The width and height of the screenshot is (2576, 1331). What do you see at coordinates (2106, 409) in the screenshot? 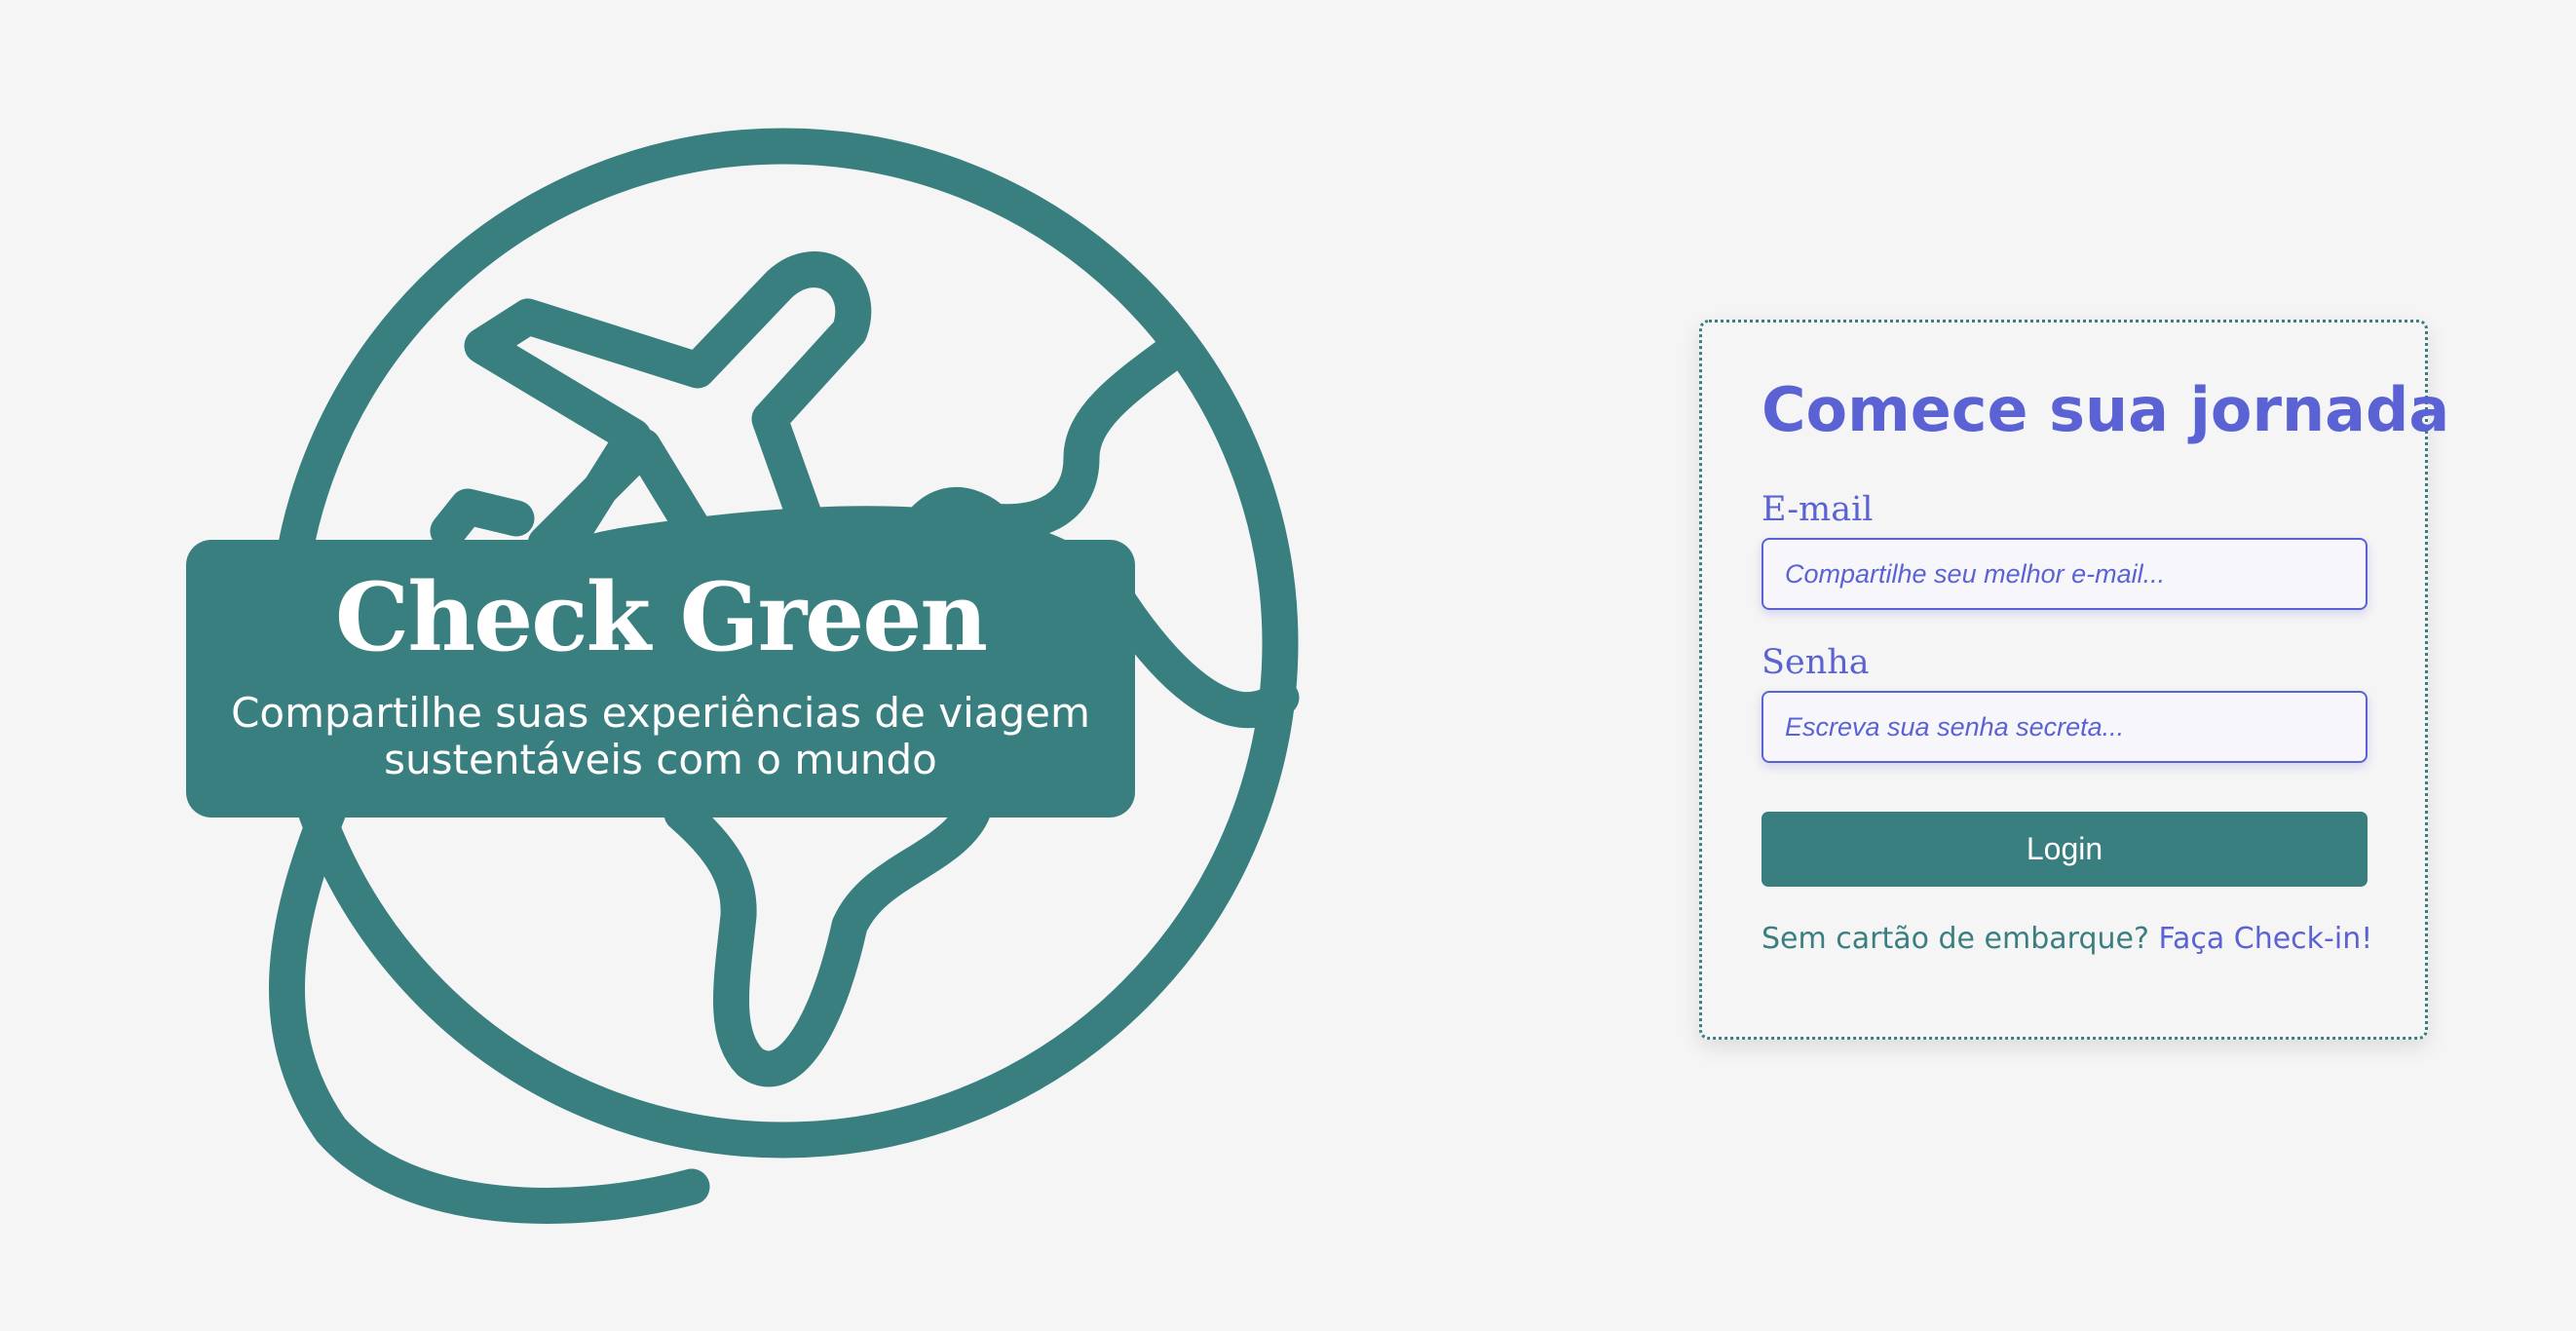
I see `login-title: Comece sua jornada` at bounding box center [2106, 409].